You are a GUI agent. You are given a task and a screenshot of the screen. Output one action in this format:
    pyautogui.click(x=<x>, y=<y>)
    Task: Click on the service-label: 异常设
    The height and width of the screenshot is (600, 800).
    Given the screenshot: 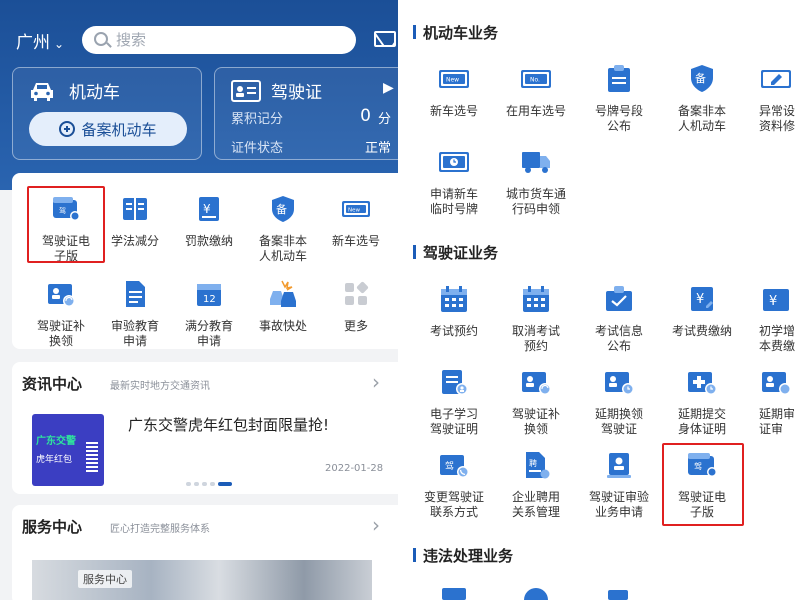 What is the action you would take?
    pyautogui.click(x=777, y=111)
    